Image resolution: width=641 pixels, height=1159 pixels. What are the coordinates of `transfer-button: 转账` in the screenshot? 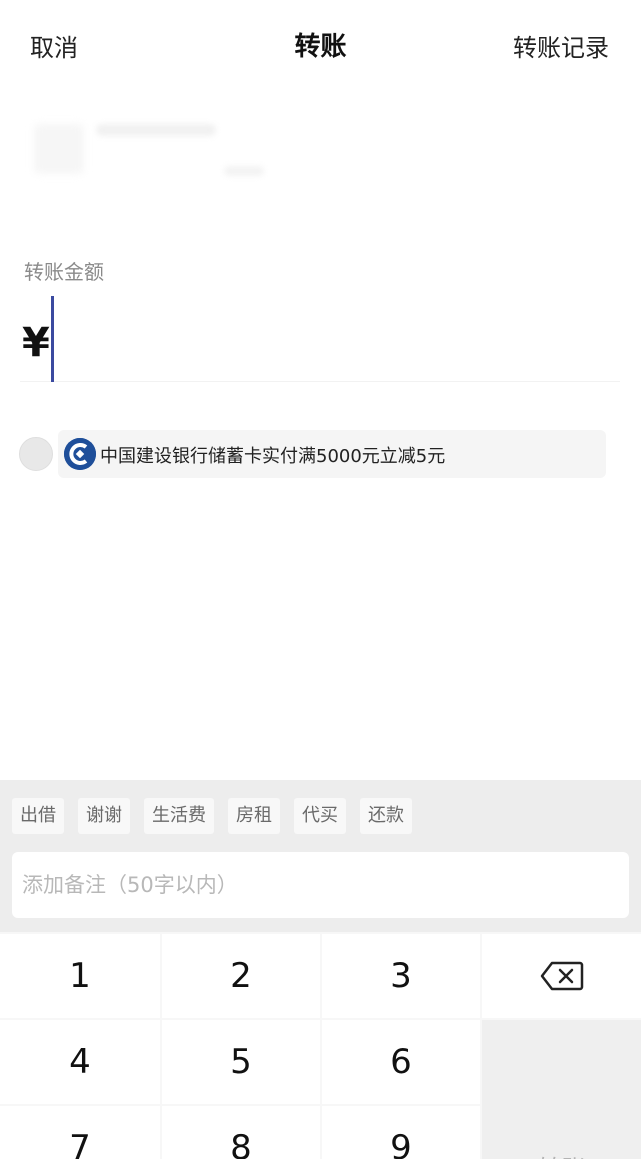 It's located at (561, 1089).